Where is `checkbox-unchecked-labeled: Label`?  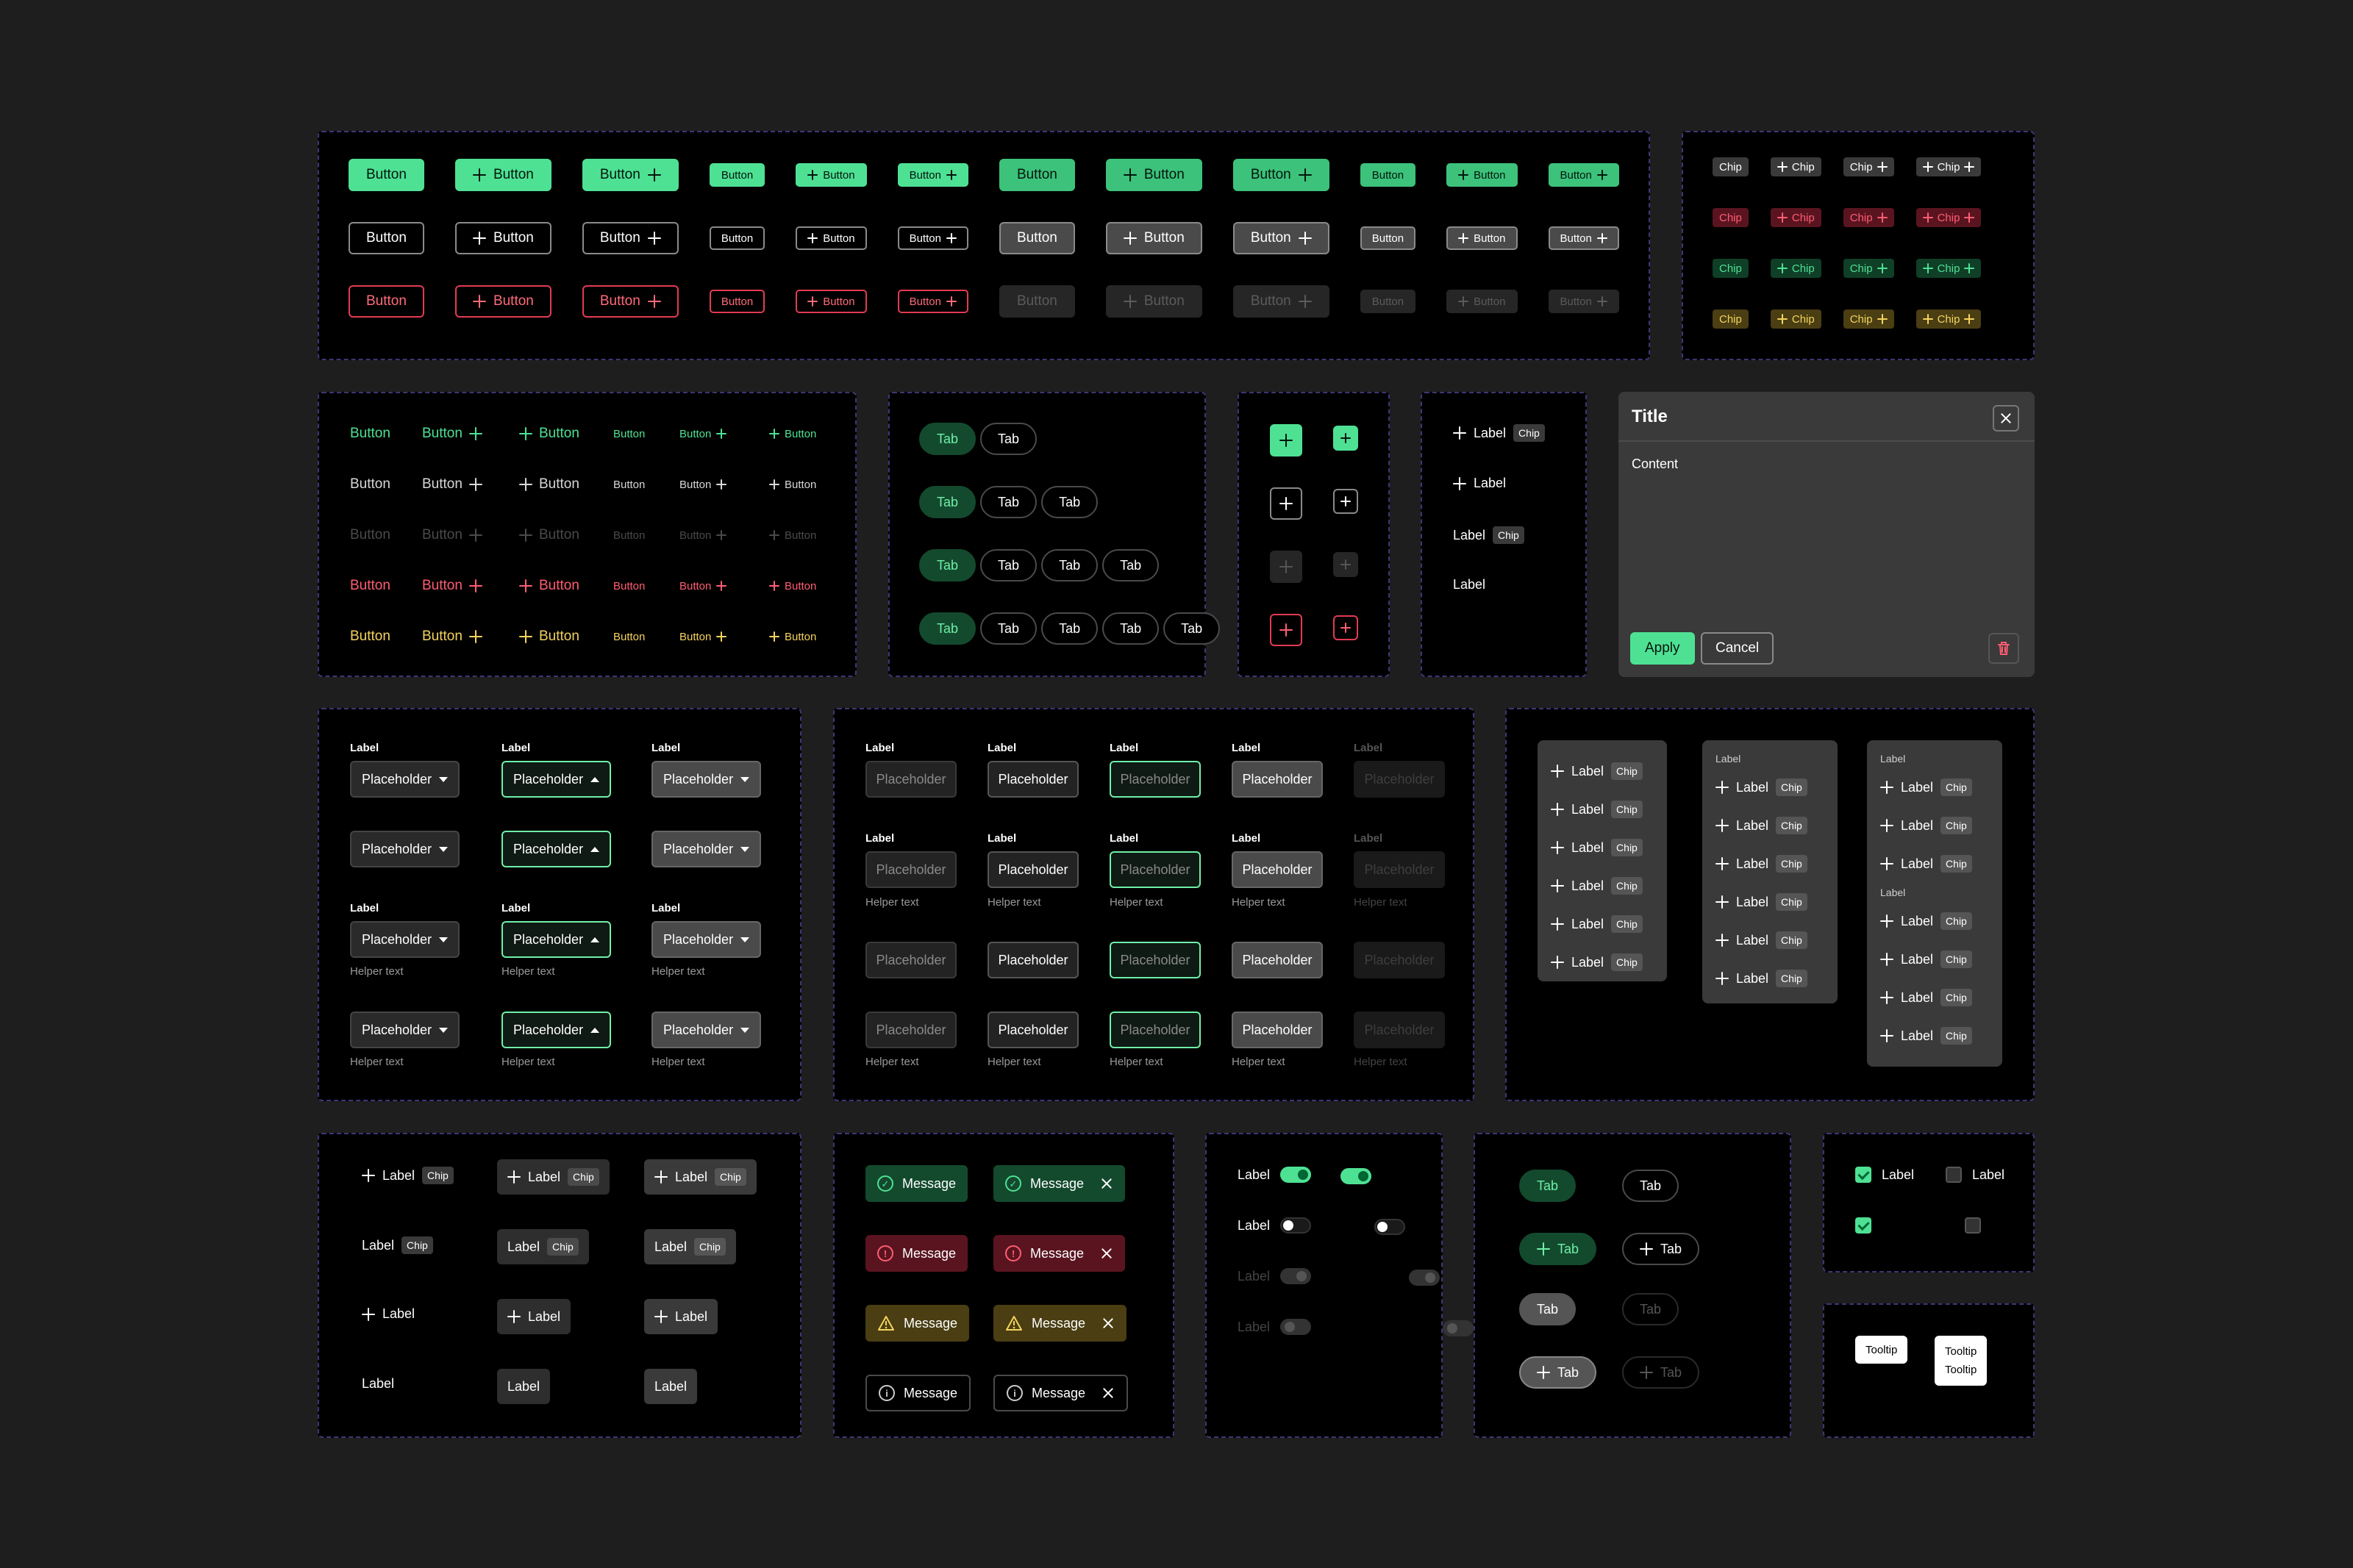 checkbox-unchecked-labeled: Label is located at coordinates (1975, 1175).